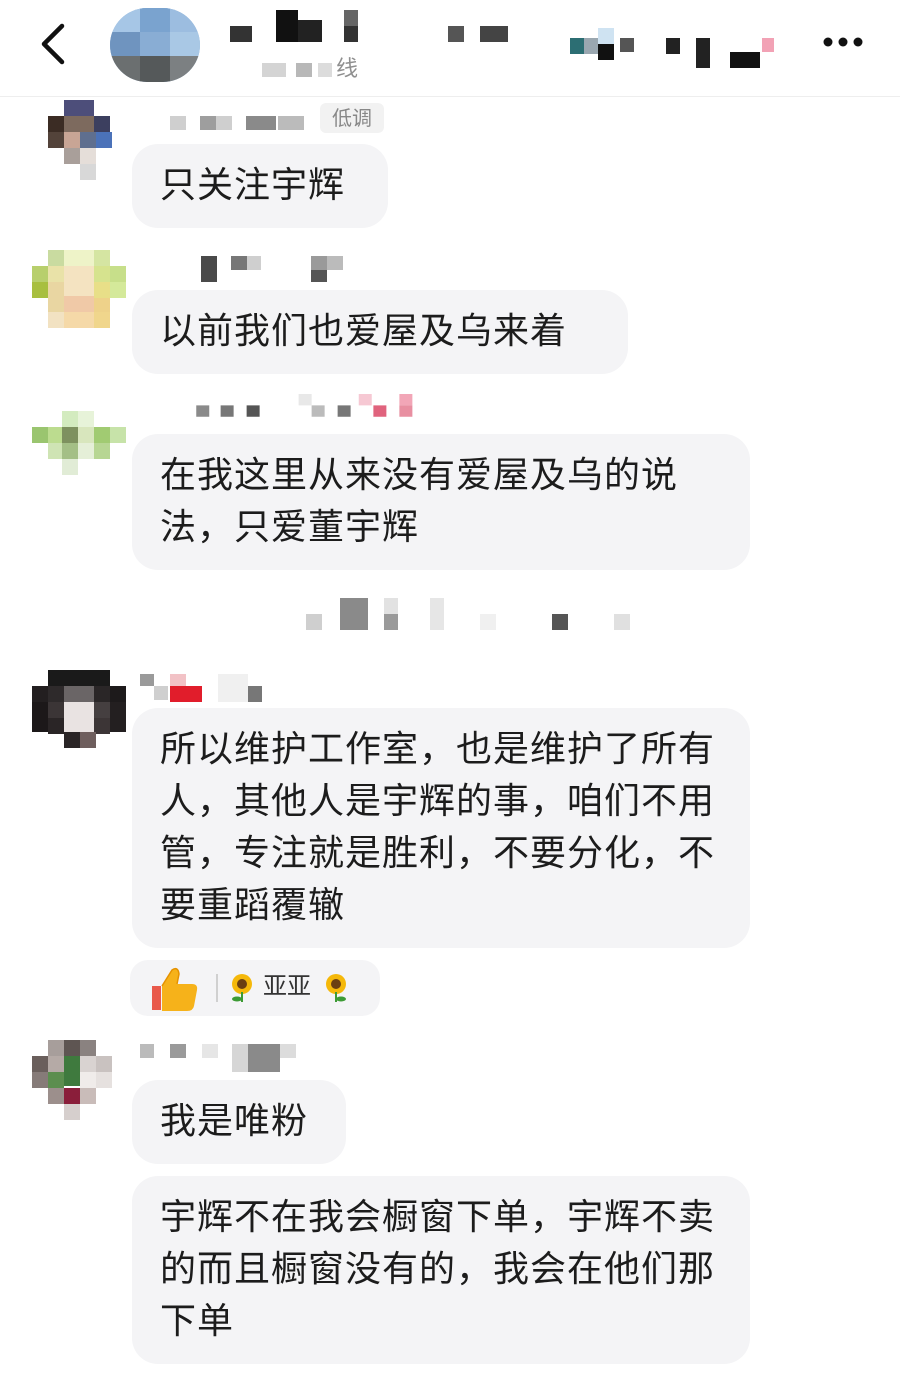 Image resolution: width=900 pixels, height=1394 pixels. Describe the element at coordinates (155, 45) in the screenshot. I see `group-avatar` at that location.